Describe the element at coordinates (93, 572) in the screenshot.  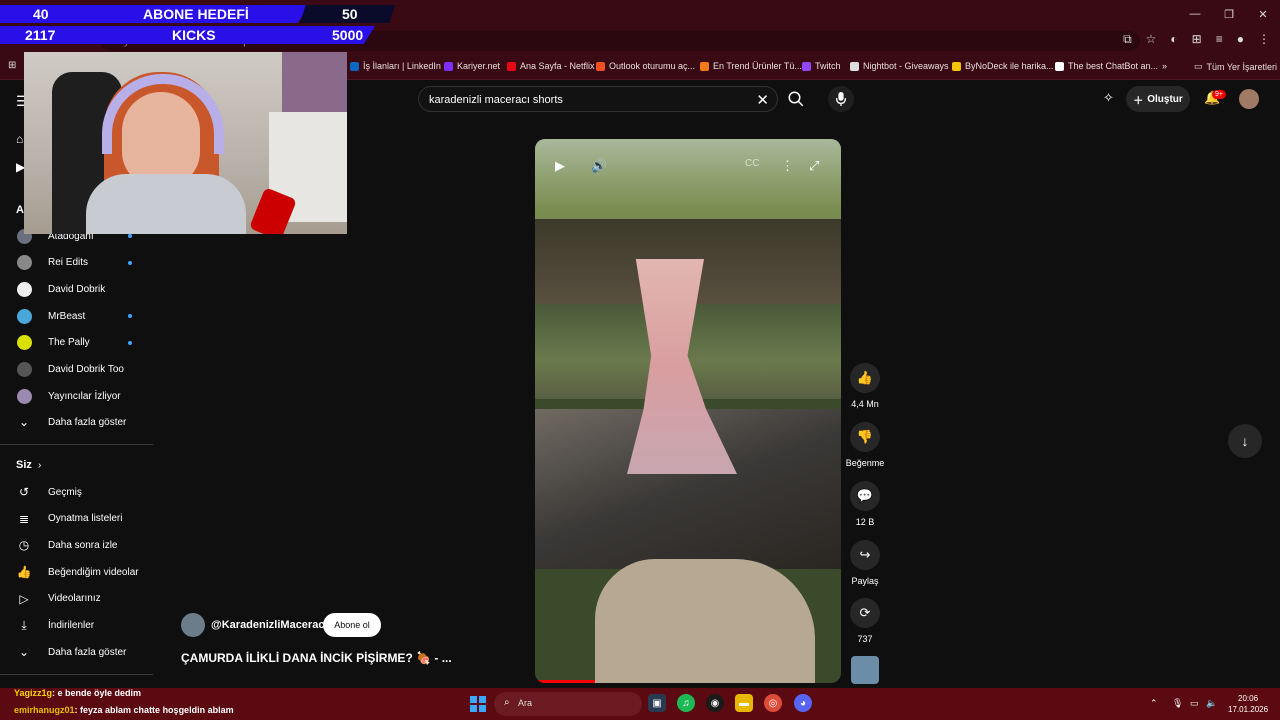
I see `sidebar-item-label: Beğendiğim videolar` at that location.